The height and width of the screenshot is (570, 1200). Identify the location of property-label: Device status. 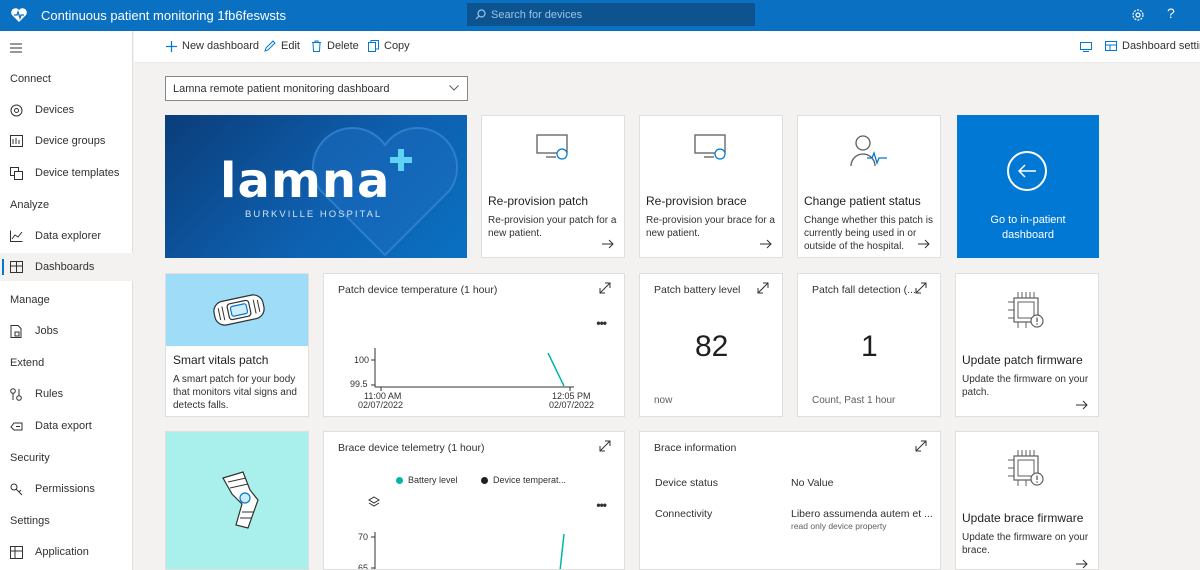
(687, 483).